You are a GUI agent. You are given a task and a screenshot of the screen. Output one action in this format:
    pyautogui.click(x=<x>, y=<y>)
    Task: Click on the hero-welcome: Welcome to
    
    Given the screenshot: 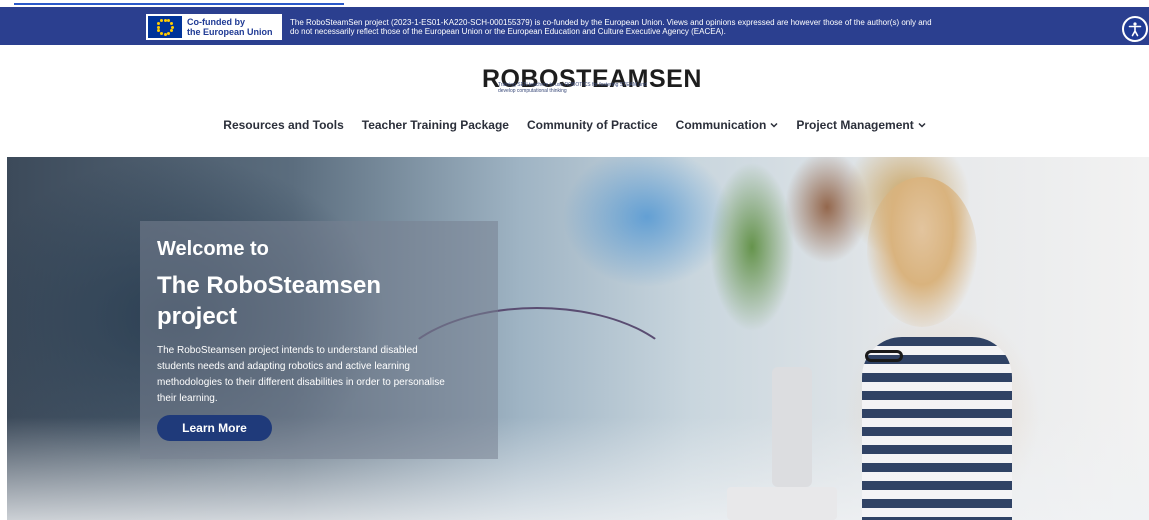 What is the action you would take?
    pyautogui.click(x=213, y=249)
    